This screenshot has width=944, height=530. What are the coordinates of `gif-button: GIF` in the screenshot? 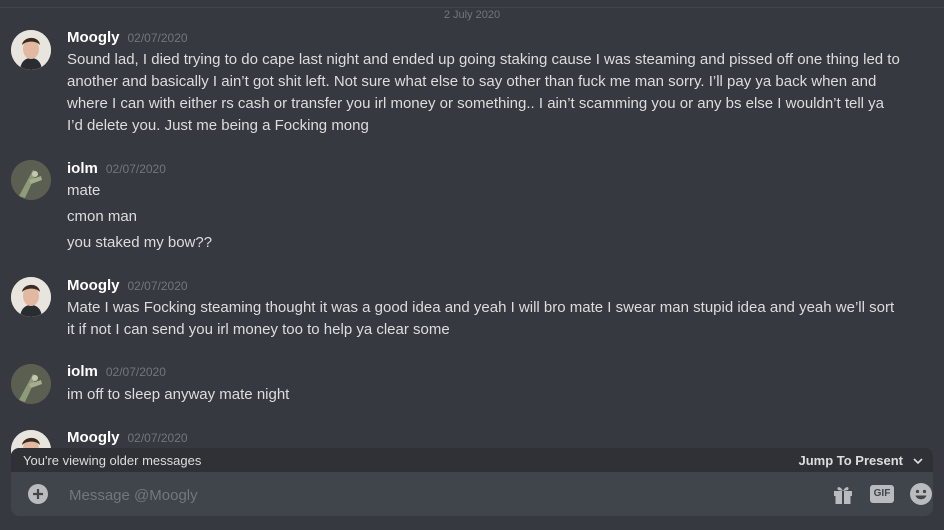 It's located at (883, 494).